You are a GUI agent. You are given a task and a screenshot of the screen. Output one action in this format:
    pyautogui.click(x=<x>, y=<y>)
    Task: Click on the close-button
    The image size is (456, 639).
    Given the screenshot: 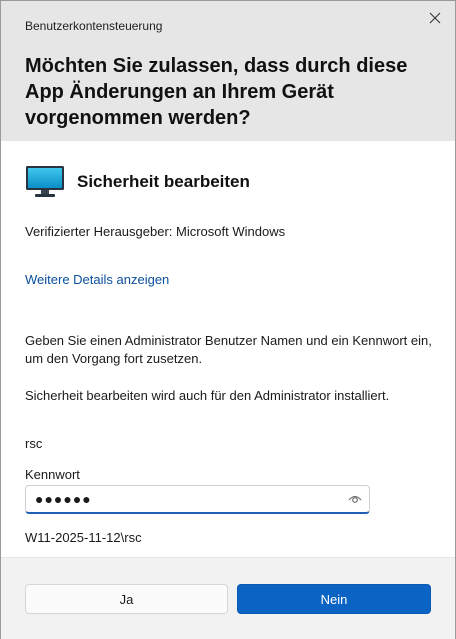 What is the action you would take?
    pyautogui.click(x=435, y=18)
    